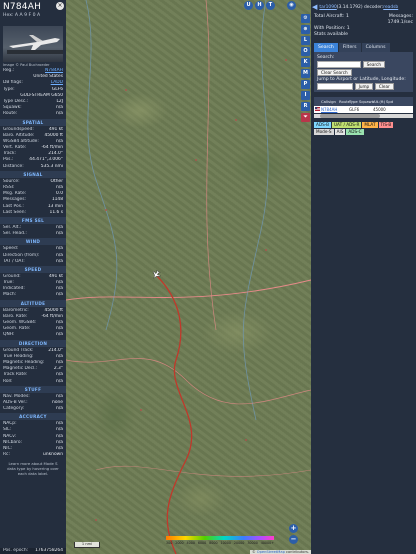 Image resolution: width=416 pixels, height=554 pixels. I want to click on cell-route, so click(343, 109).